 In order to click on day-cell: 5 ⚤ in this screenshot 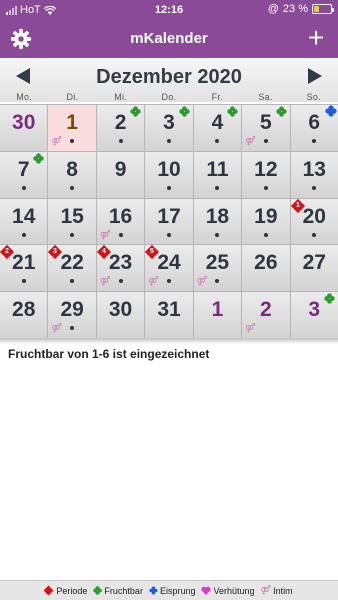, I will do `click(266, 128)`.